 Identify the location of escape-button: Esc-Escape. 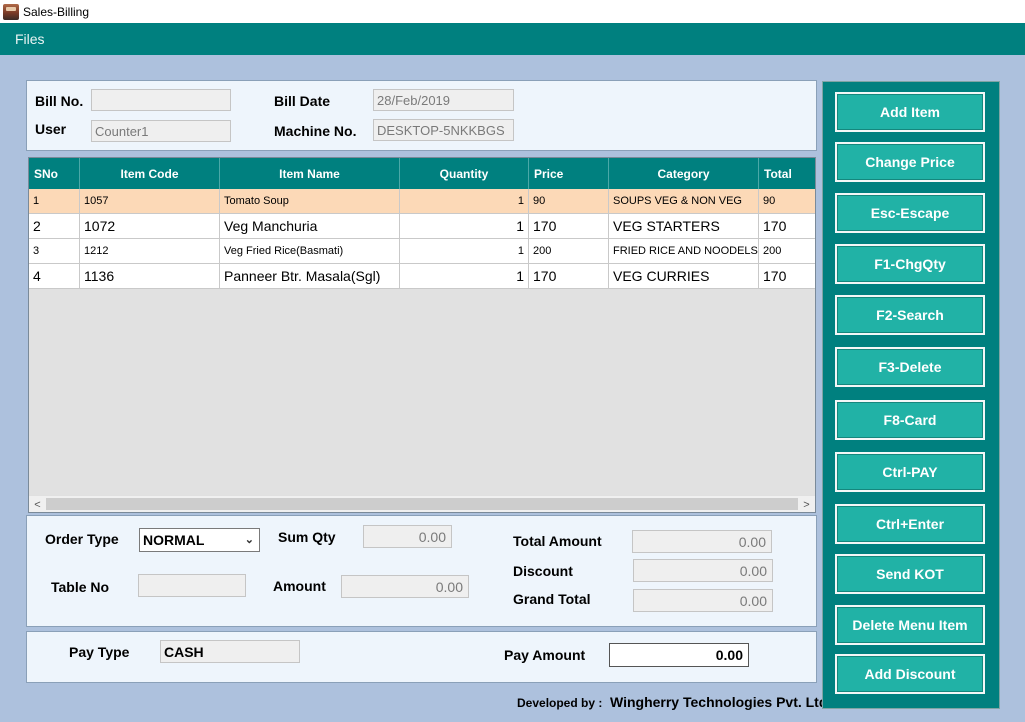
(910, 213).